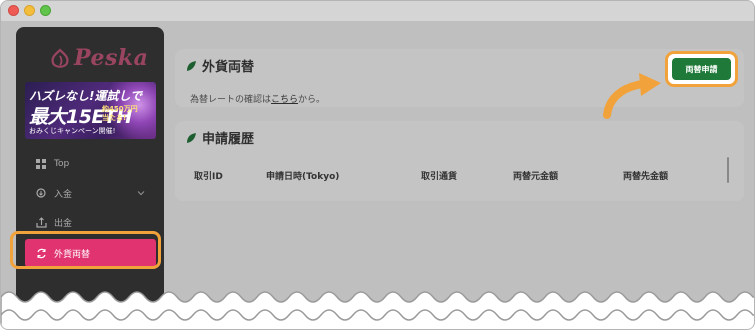  I want to click on chevron-down-icon, so click(141, 193).